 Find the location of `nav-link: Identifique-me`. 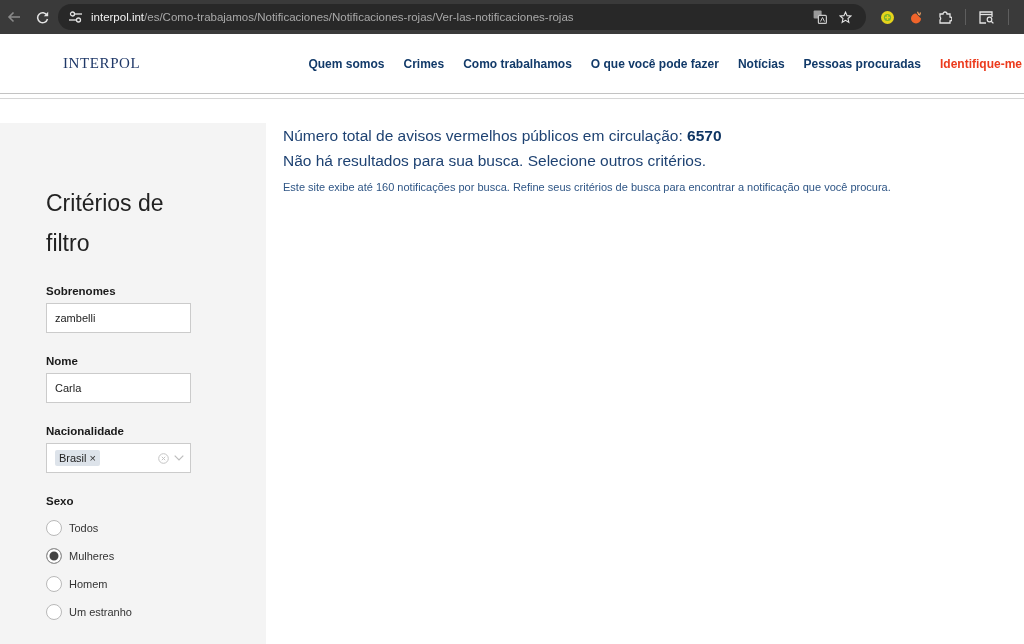

nav-link: Identifique-me is located at coordinates (981, 63).